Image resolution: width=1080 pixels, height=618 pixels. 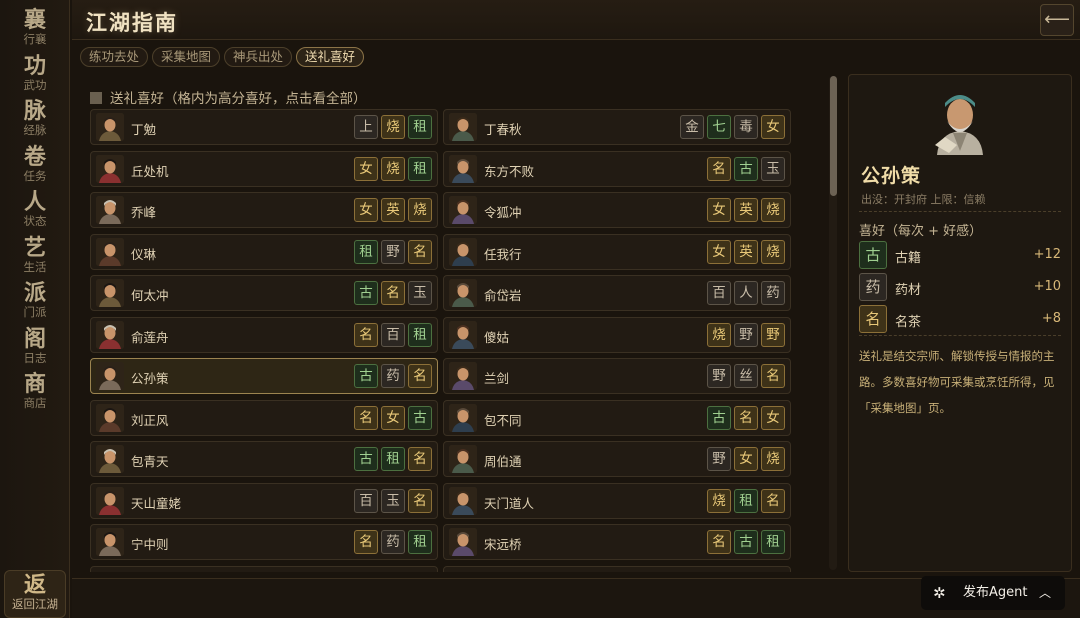 I want to click on publish-agent-button: ✲ 发布Agent ︿, so click(x=993, y=593).